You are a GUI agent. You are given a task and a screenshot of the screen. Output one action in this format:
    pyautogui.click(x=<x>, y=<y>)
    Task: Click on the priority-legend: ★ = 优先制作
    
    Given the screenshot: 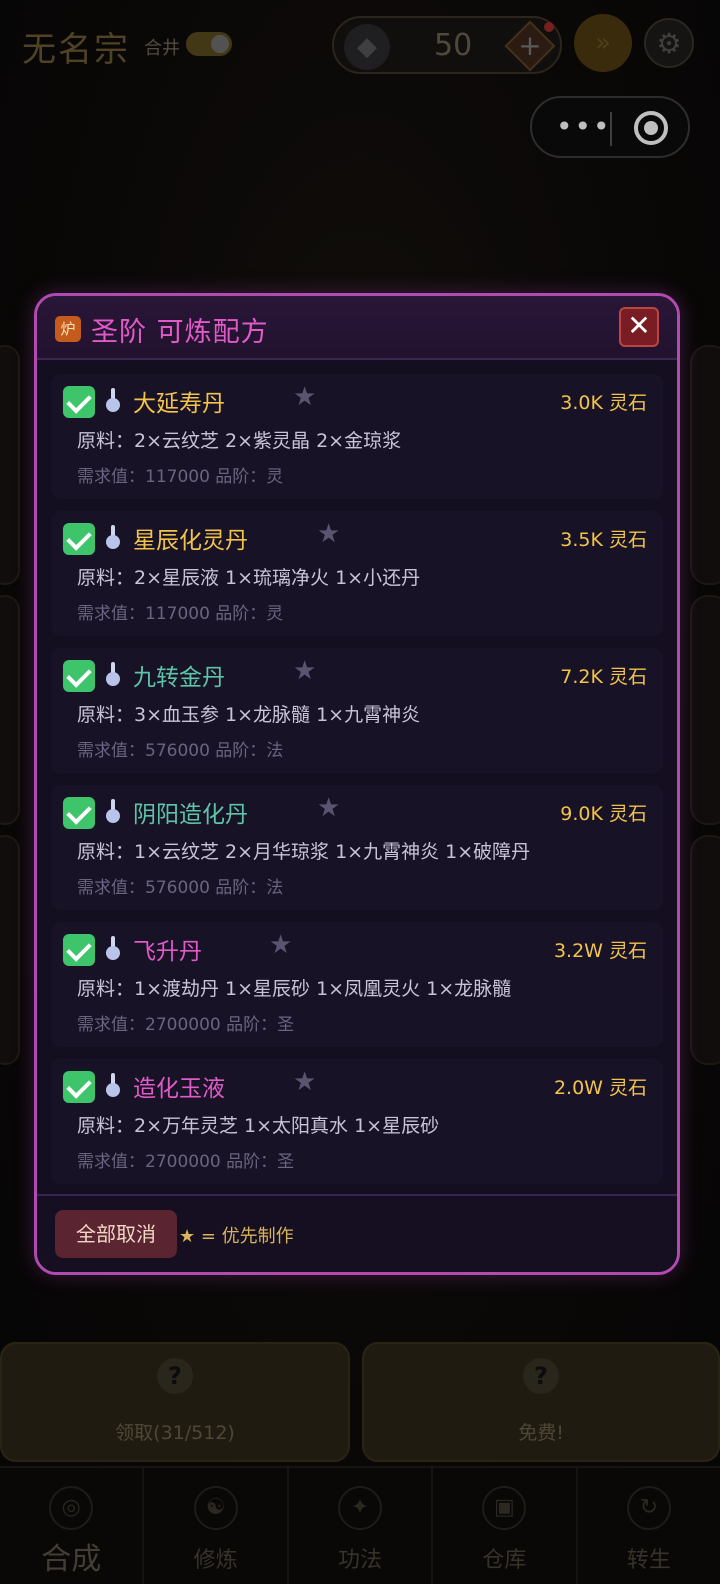 What is the action you would take?
    pyautogui.click(x=236, y=1236)
    